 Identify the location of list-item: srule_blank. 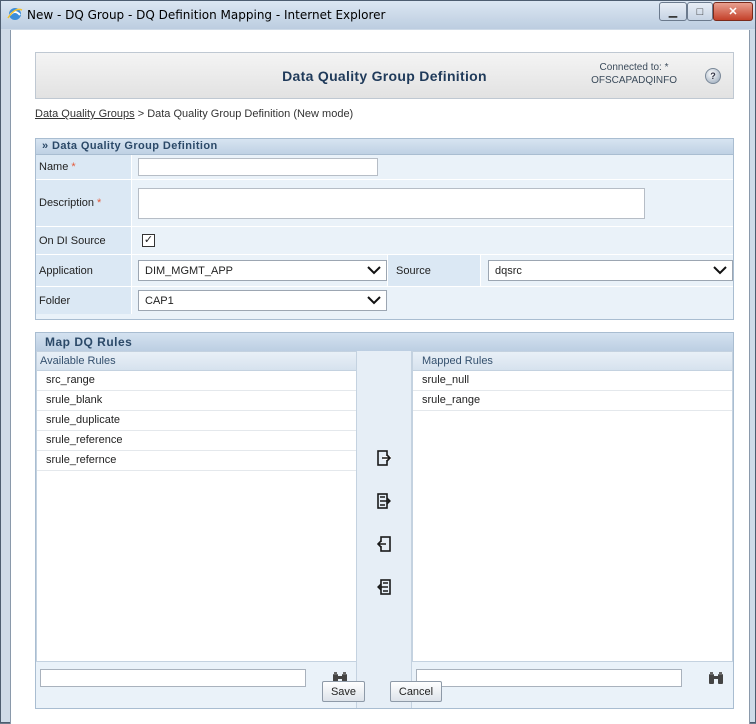
(196, 401).